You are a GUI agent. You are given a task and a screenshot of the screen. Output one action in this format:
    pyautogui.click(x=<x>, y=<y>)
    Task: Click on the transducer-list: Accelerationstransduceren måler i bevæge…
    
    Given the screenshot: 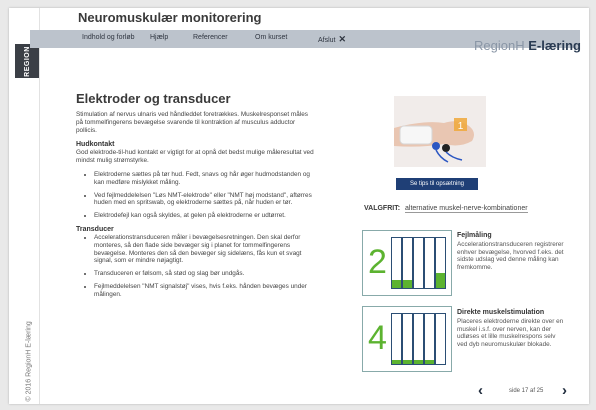 What is the action you would take?
    pyautogui.click(x=196, y=266)
    